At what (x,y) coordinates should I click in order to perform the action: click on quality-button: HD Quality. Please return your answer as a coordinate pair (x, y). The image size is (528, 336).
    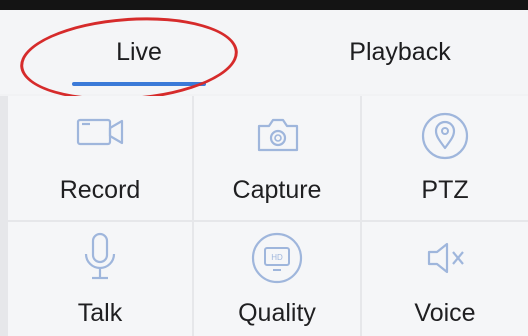
    Looking at the image, I should click on (277, 279).